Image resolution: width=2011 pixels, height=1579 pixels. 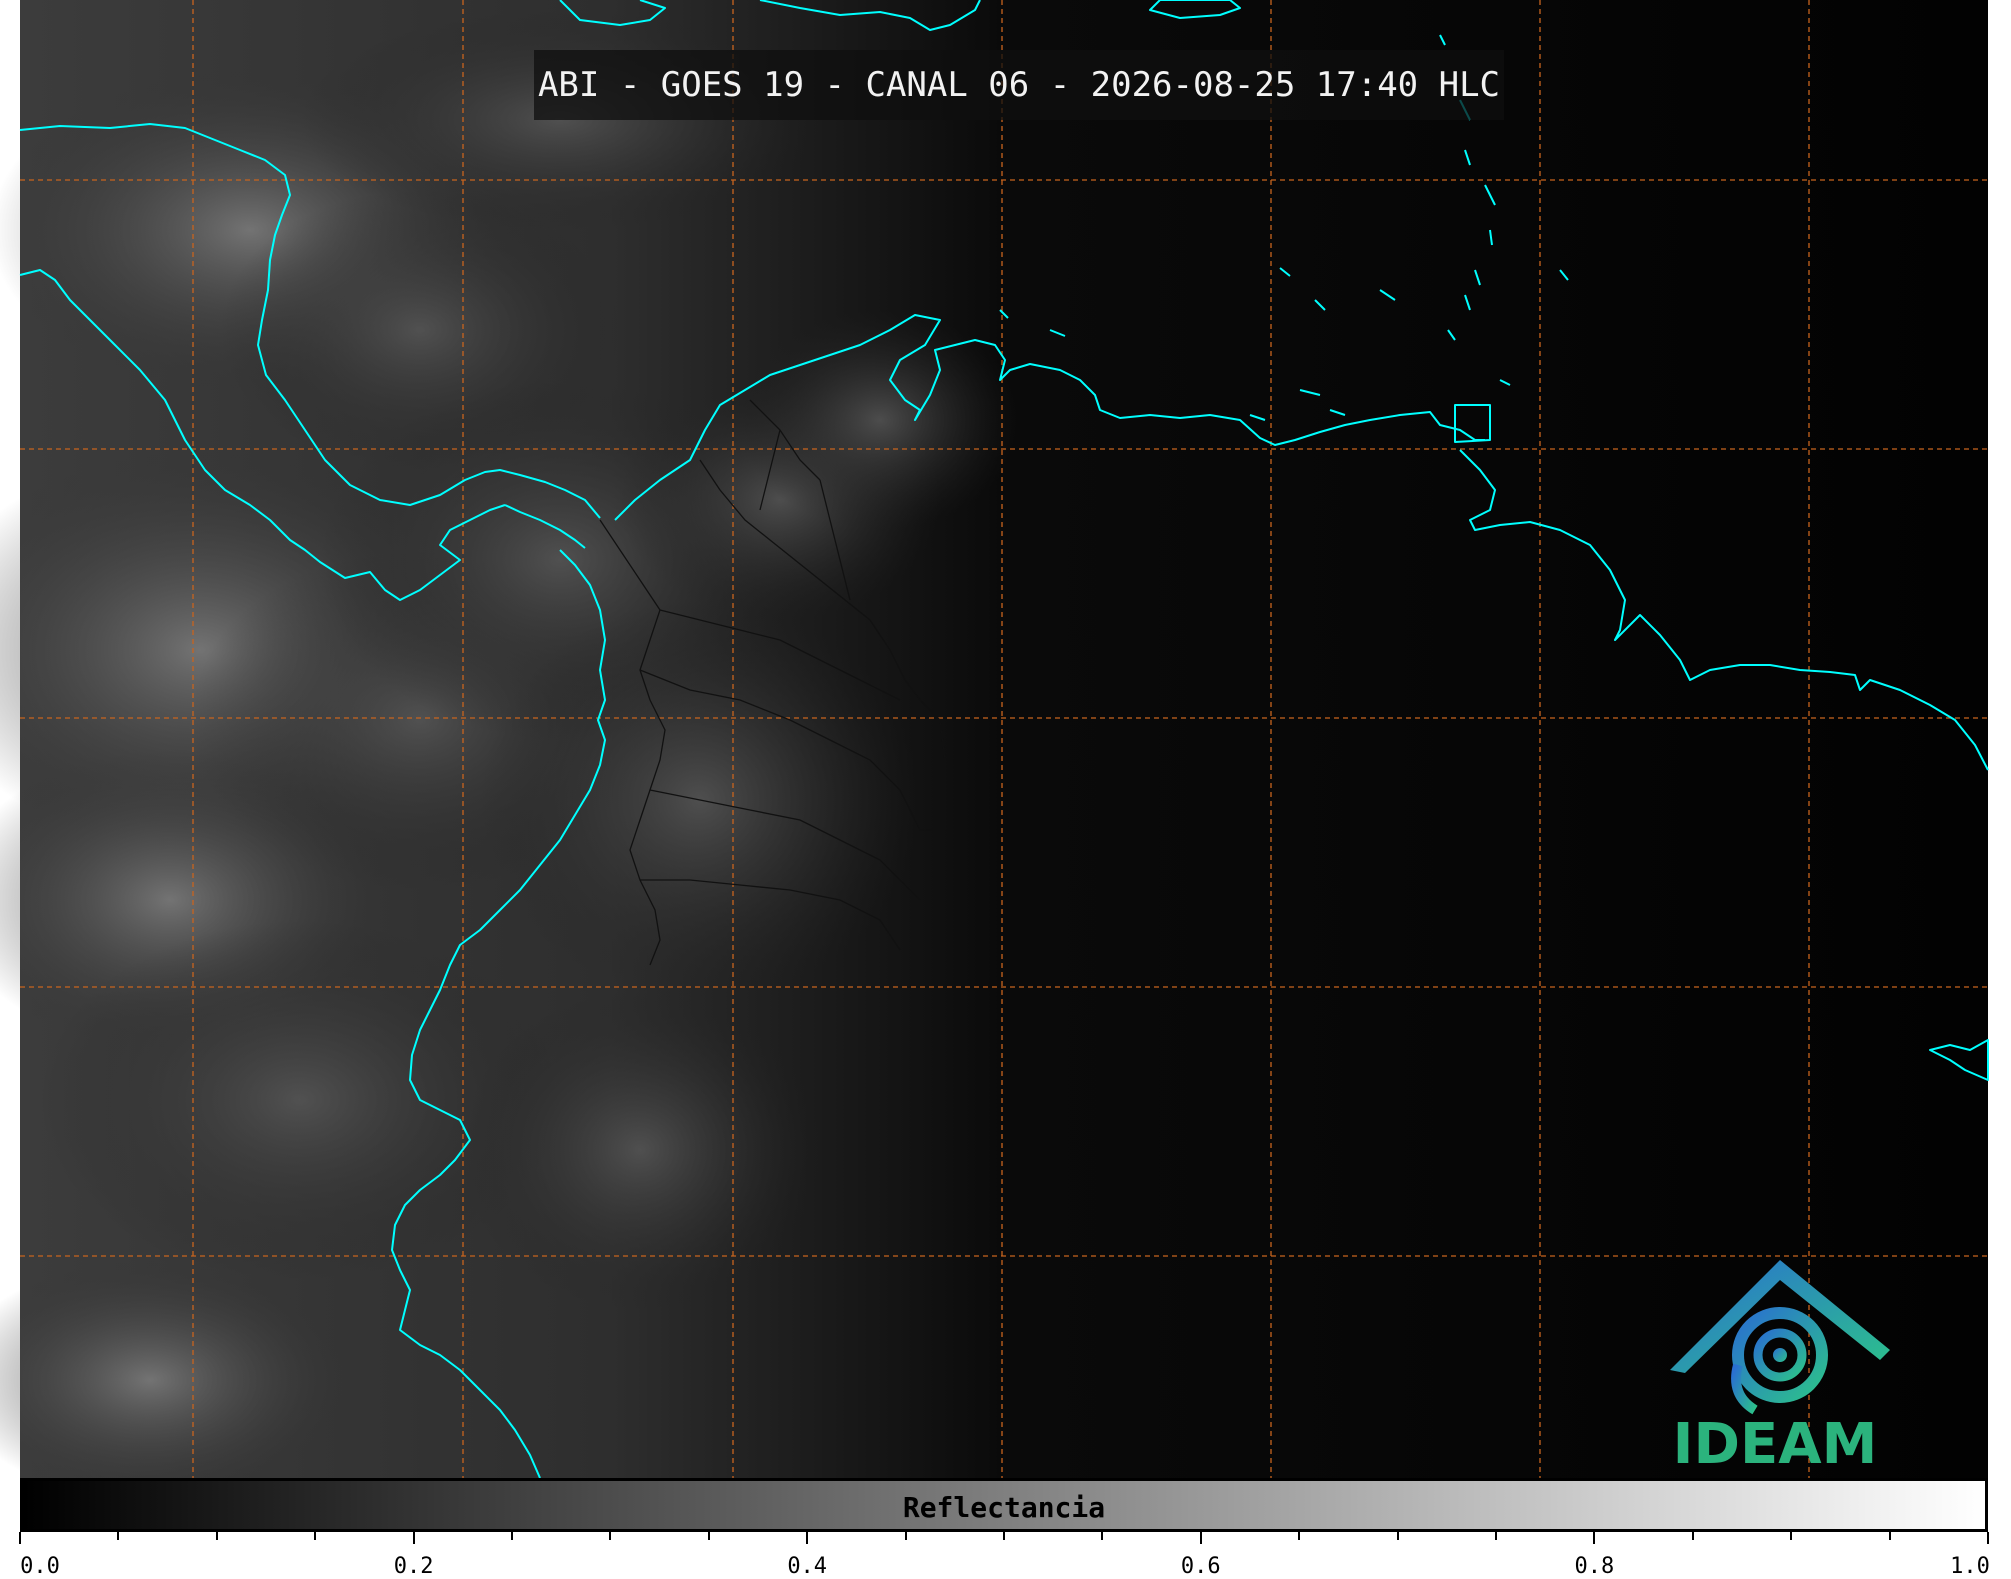 What do you see at coordinates (1200, 1566) in the screenshot?
I see `colorbar-tick-label: 0.6` at bounding box center [1200, 1566].